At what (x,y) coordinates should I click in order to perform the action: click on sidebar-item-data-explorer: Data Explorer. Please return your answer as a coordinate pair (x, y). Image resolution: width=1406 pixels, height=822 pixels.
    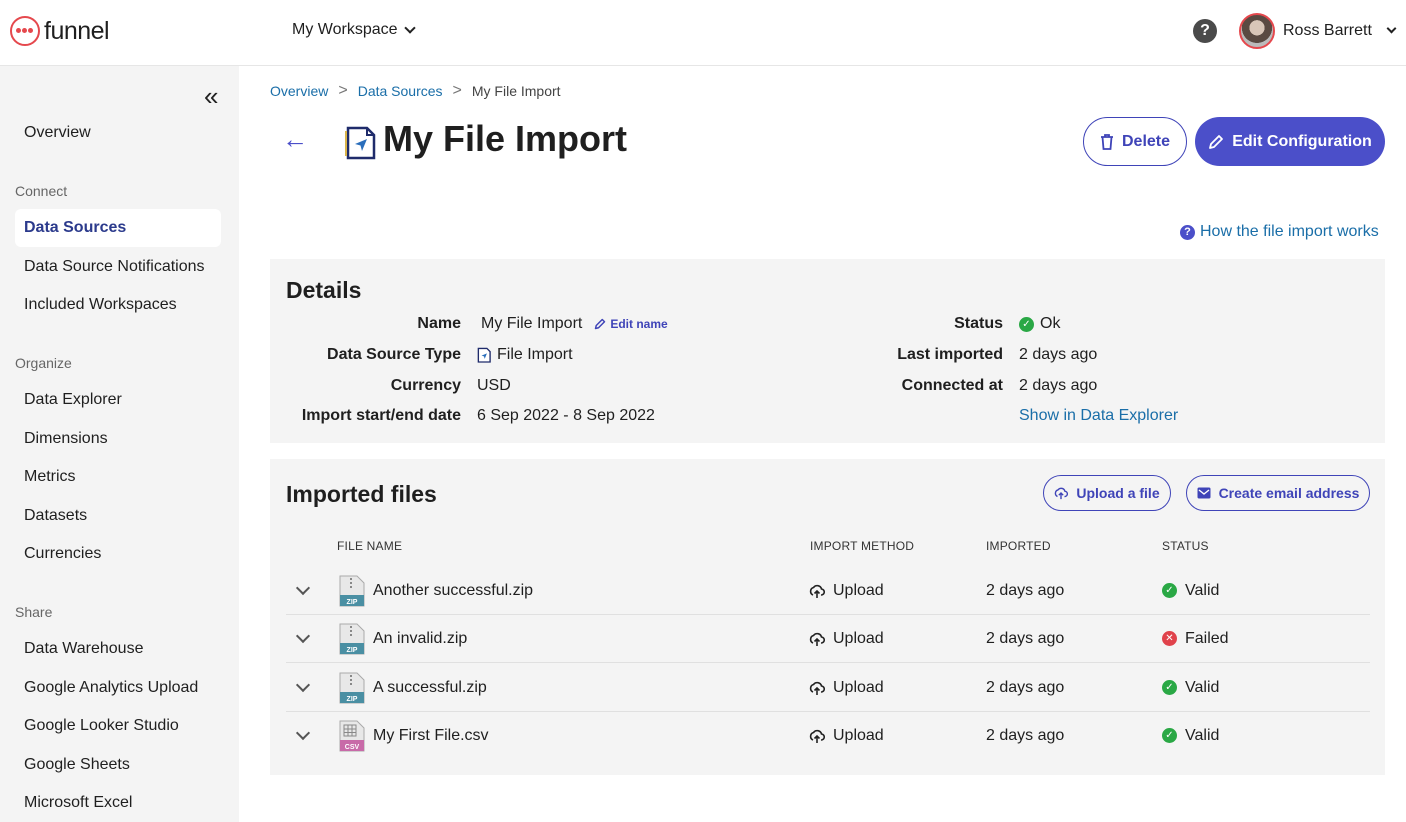
    Looking at the image, I should click on (118, 400).